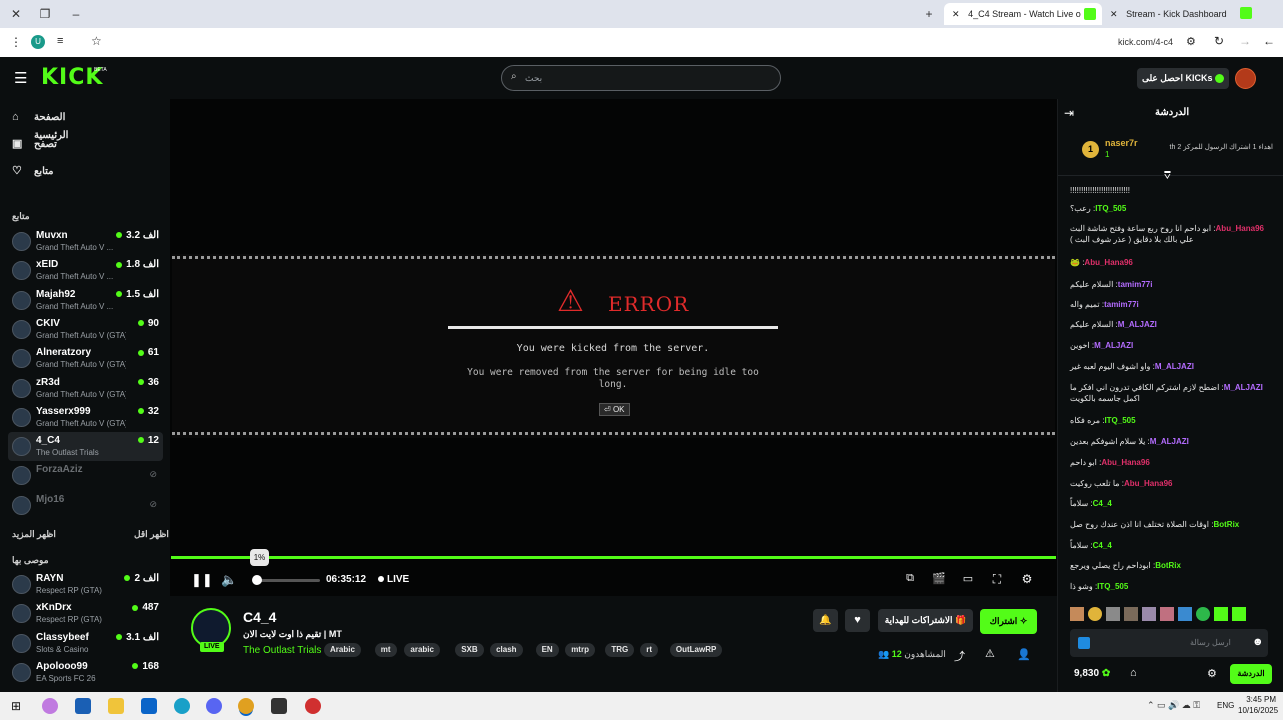  I want to click on stream-tag: EN, so click(547, 650).